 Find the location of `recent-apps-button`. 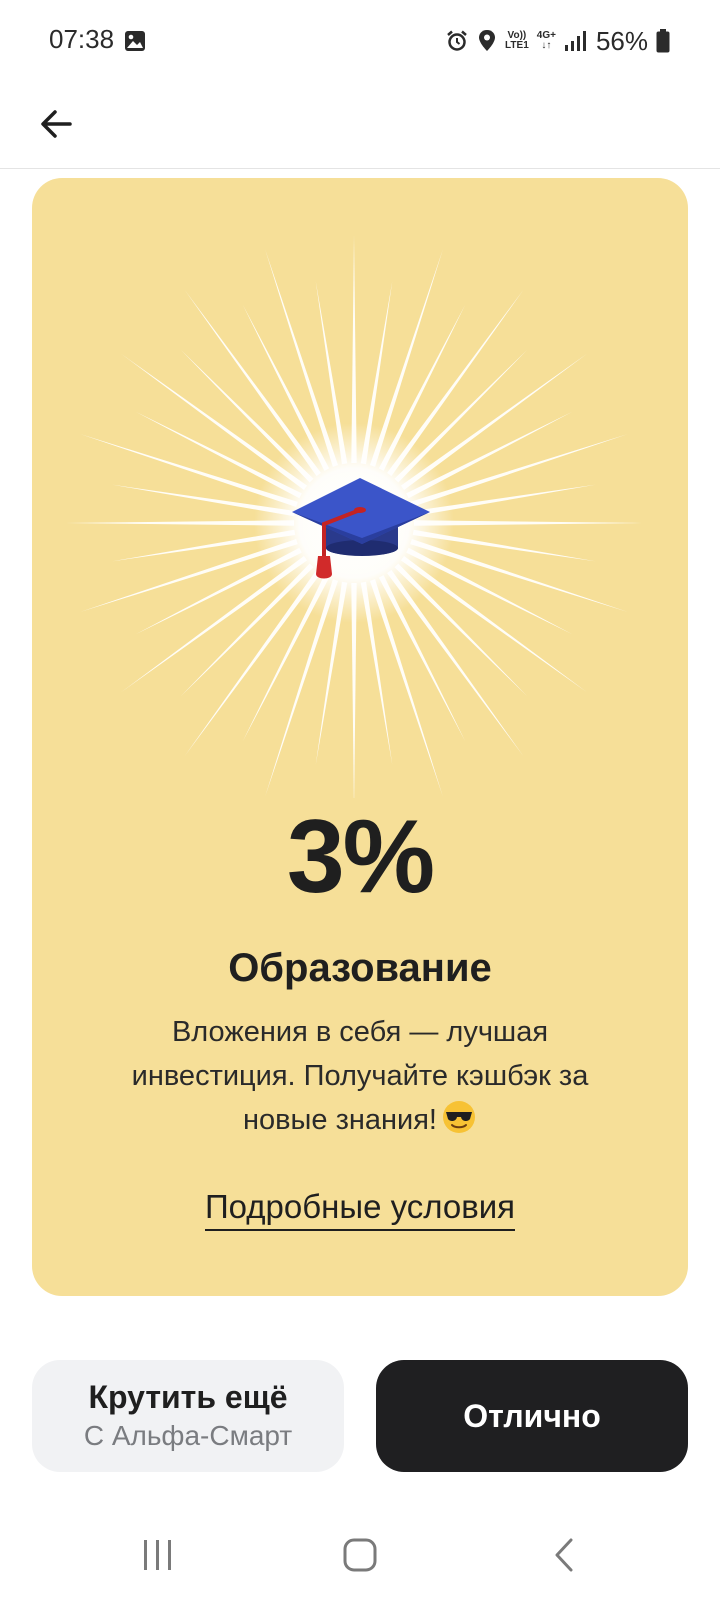

recent-apps-button is located at coordinates (158, 1555).